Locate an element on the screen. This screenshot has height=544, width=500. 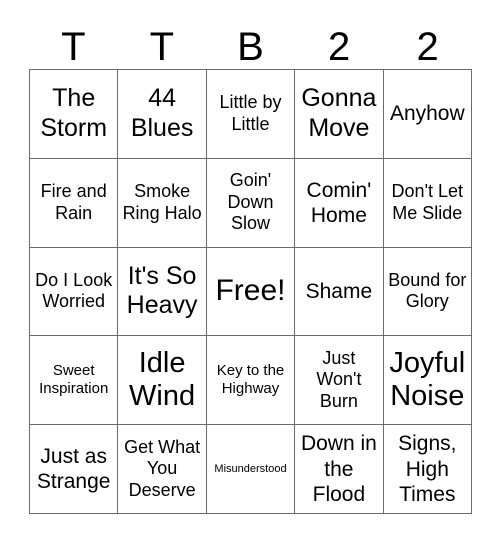
bingo-cell-r2c1: Fire and Rain is located at coordinates (74, 203).